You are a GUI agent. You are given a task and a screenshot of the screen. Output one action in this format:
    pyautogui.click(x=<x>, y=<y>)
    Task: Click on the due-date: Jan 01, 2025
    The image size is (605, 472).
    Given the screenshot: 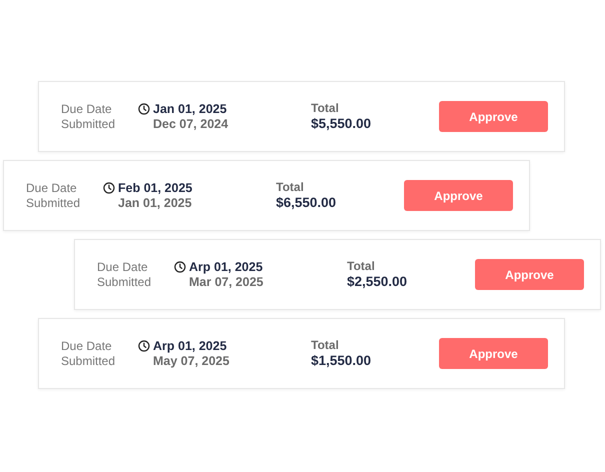 What is the action you would take?
    pyautogui.click(x=190, y=109)
    